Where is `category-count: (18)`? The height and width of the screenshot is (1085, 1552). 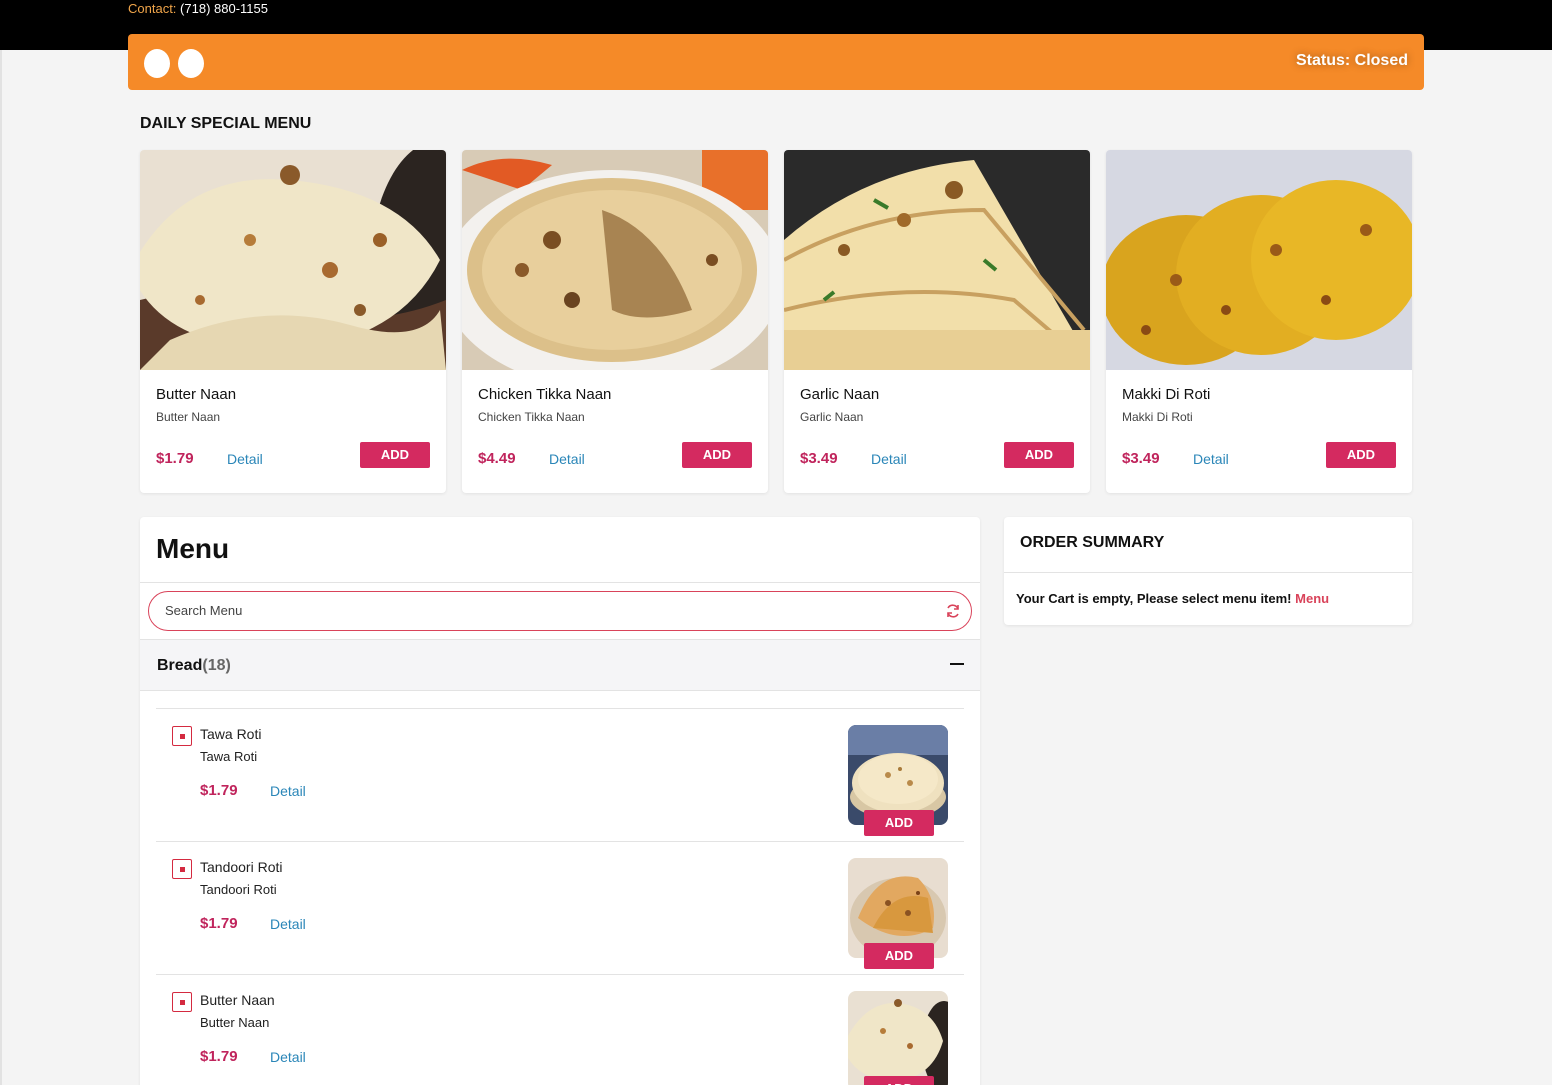
category-count: (18) is located at coordinates (216, 665).